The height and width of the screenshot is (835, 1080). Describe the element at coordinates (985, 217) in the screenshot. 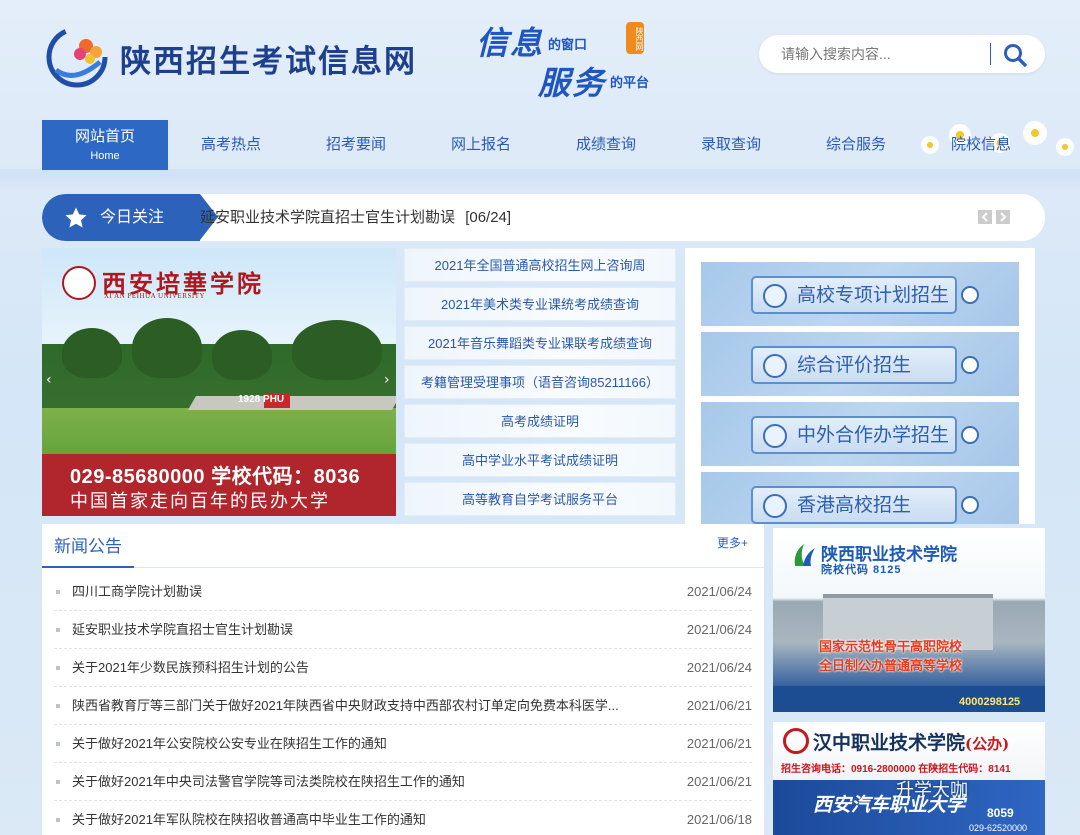

I see `prev-arrow-icon` at that location.